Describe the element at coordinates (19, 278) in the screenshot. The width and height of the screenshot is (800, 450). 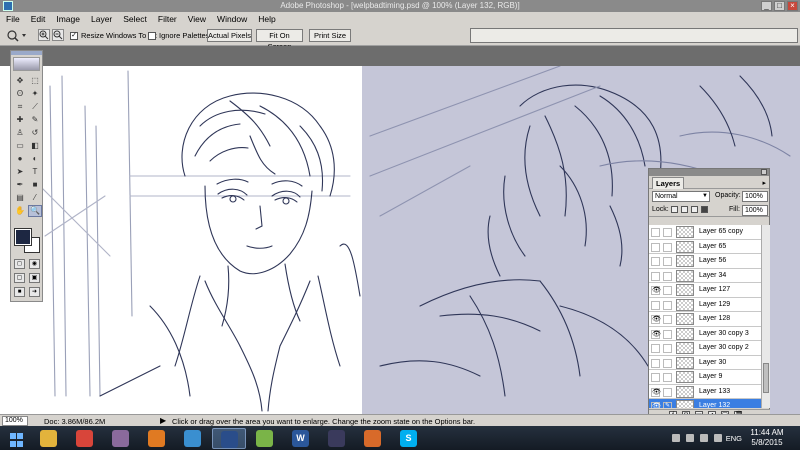
I see `screen-mode-standard-button: ▢` at that location.